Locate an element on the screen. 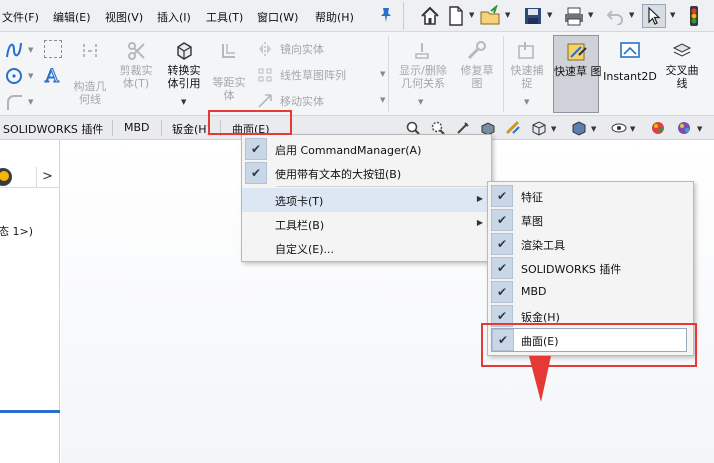 The image size is (714, 463). appearance-ball-icon is located at coordinates (6, 177).